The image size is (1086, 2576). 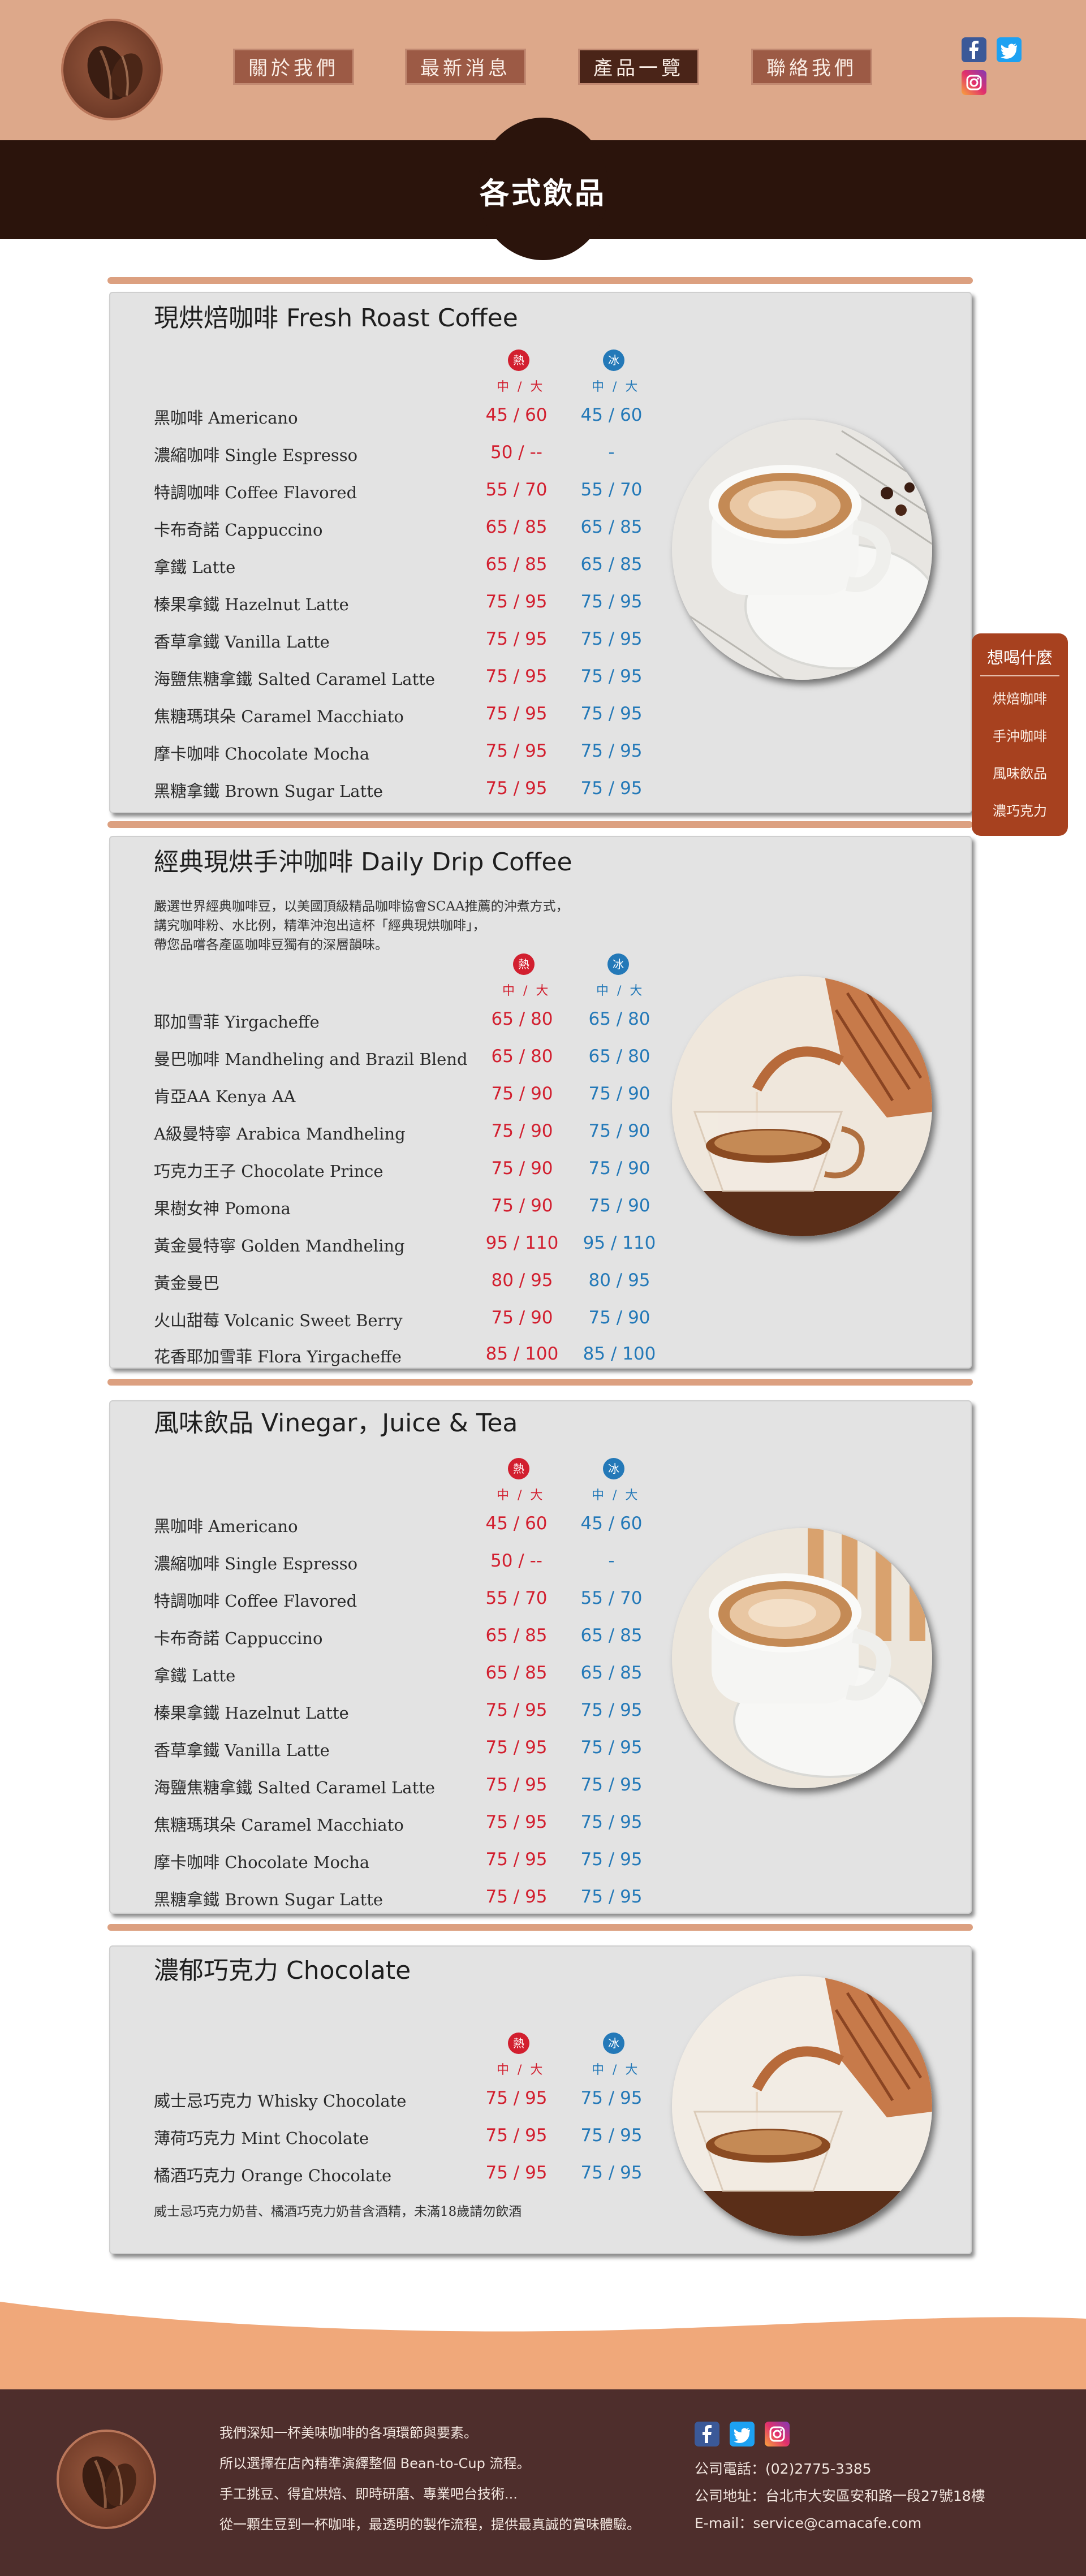 I want to click on nav-about: 關於我們, so click(x=293, y=67).